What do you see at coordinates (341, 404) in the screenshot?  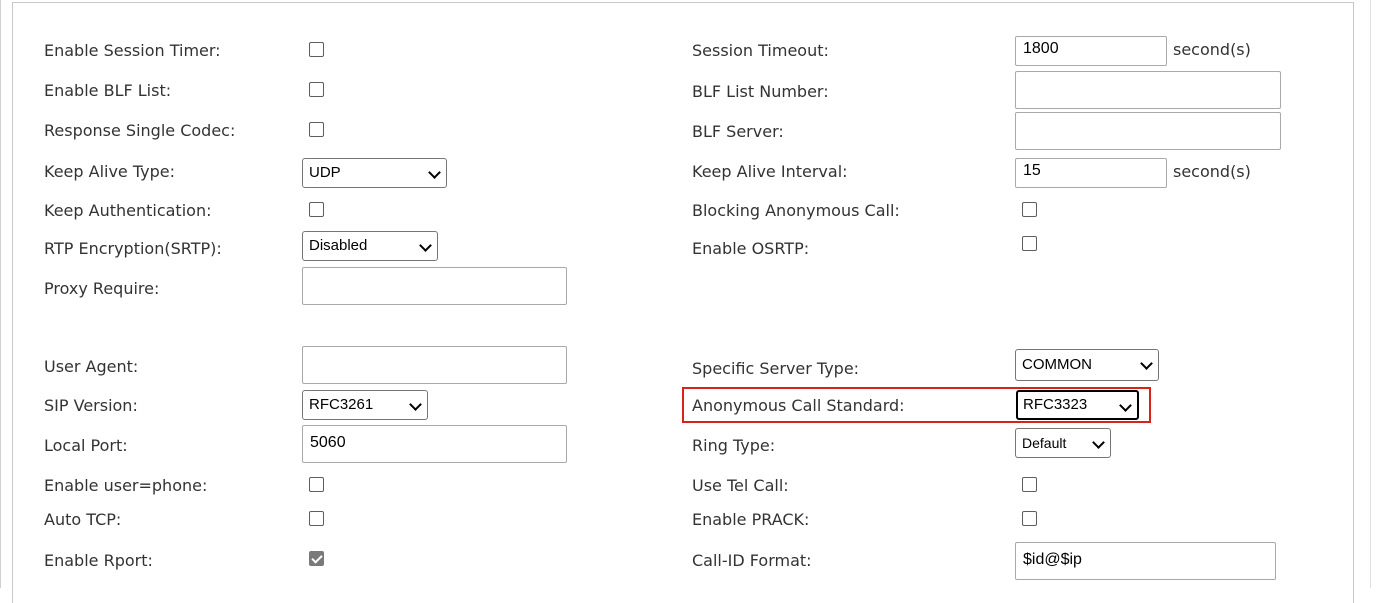 I see `select-sip-version-value: RFC3261` at bounding box center [341, 404].